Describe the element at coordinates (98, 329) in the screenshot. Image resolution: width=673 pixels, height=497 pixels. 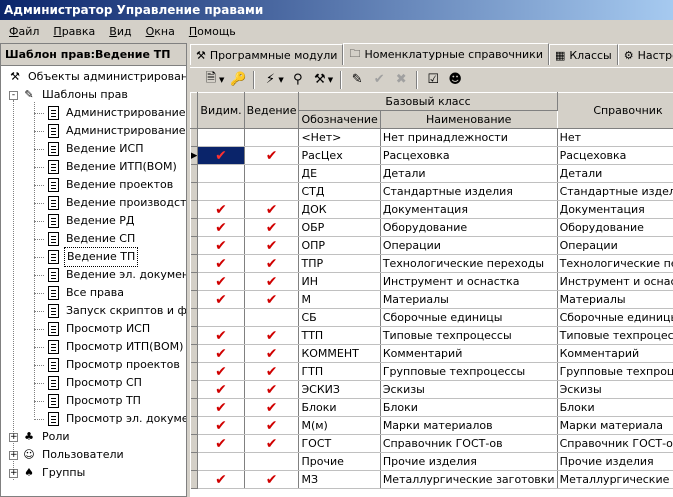
I see `tree-template-item: Просмотр ИСП` at that location.